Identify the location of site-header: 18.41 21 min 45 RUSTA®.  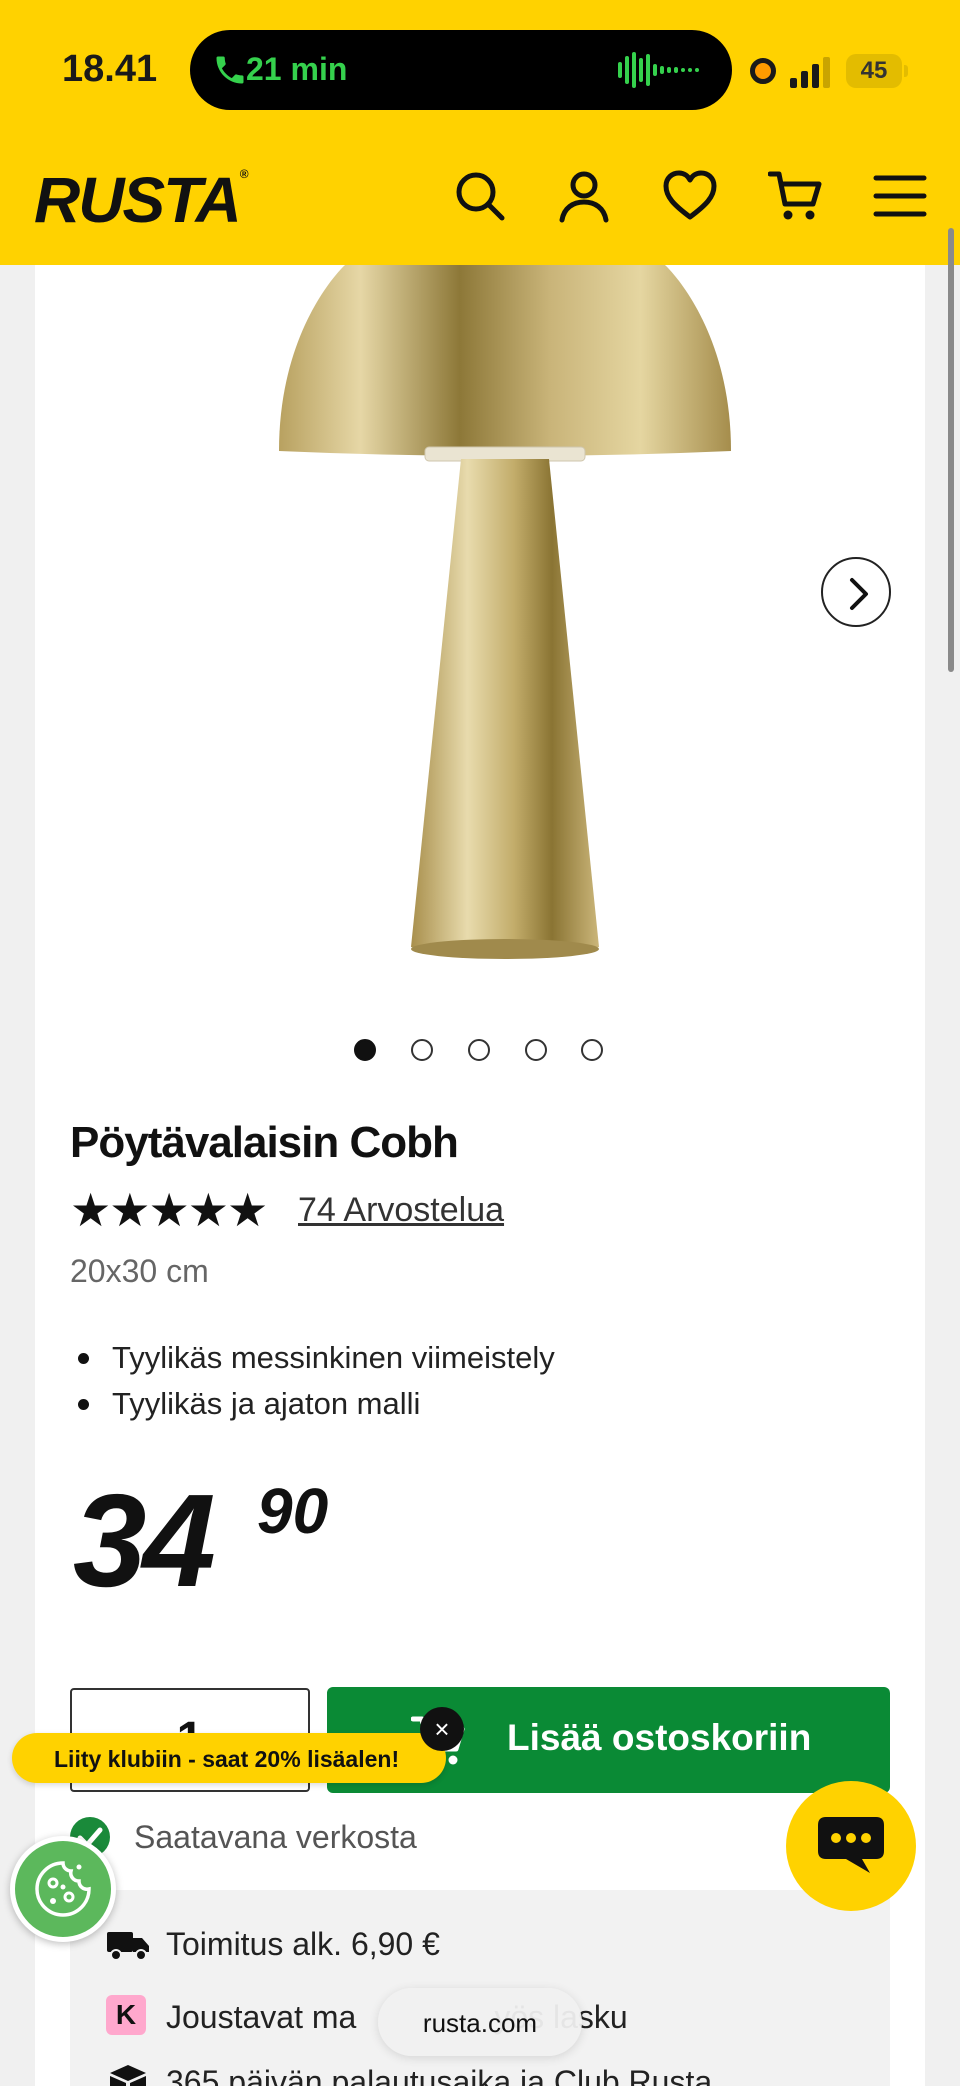
(480, 132).